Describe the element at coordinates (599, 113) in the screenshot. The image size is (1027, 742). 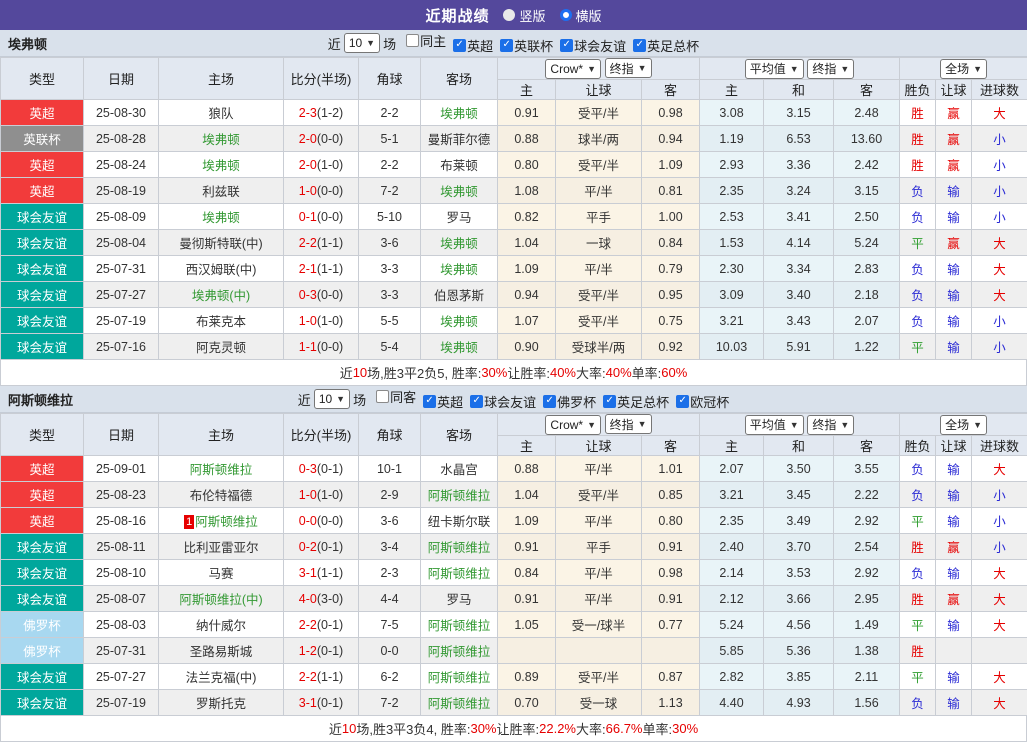
I see `odds-handicap-cell: 受平/半` at that location.